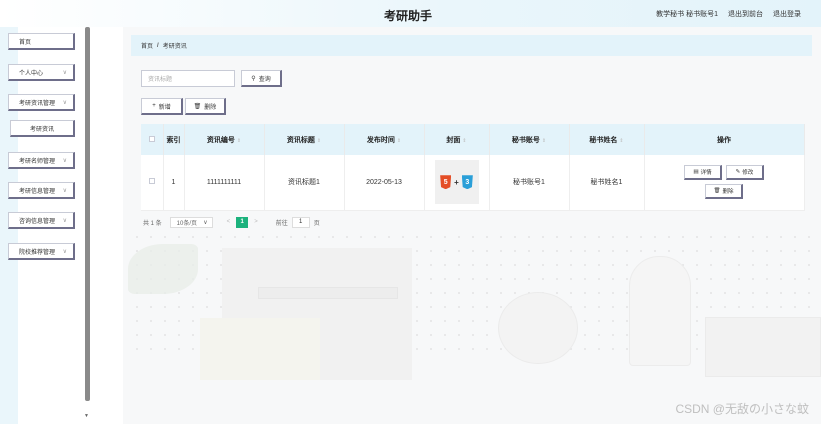 This screenshot has height=424, width=821. I want to click on row-select-cell, so click(152, 182).